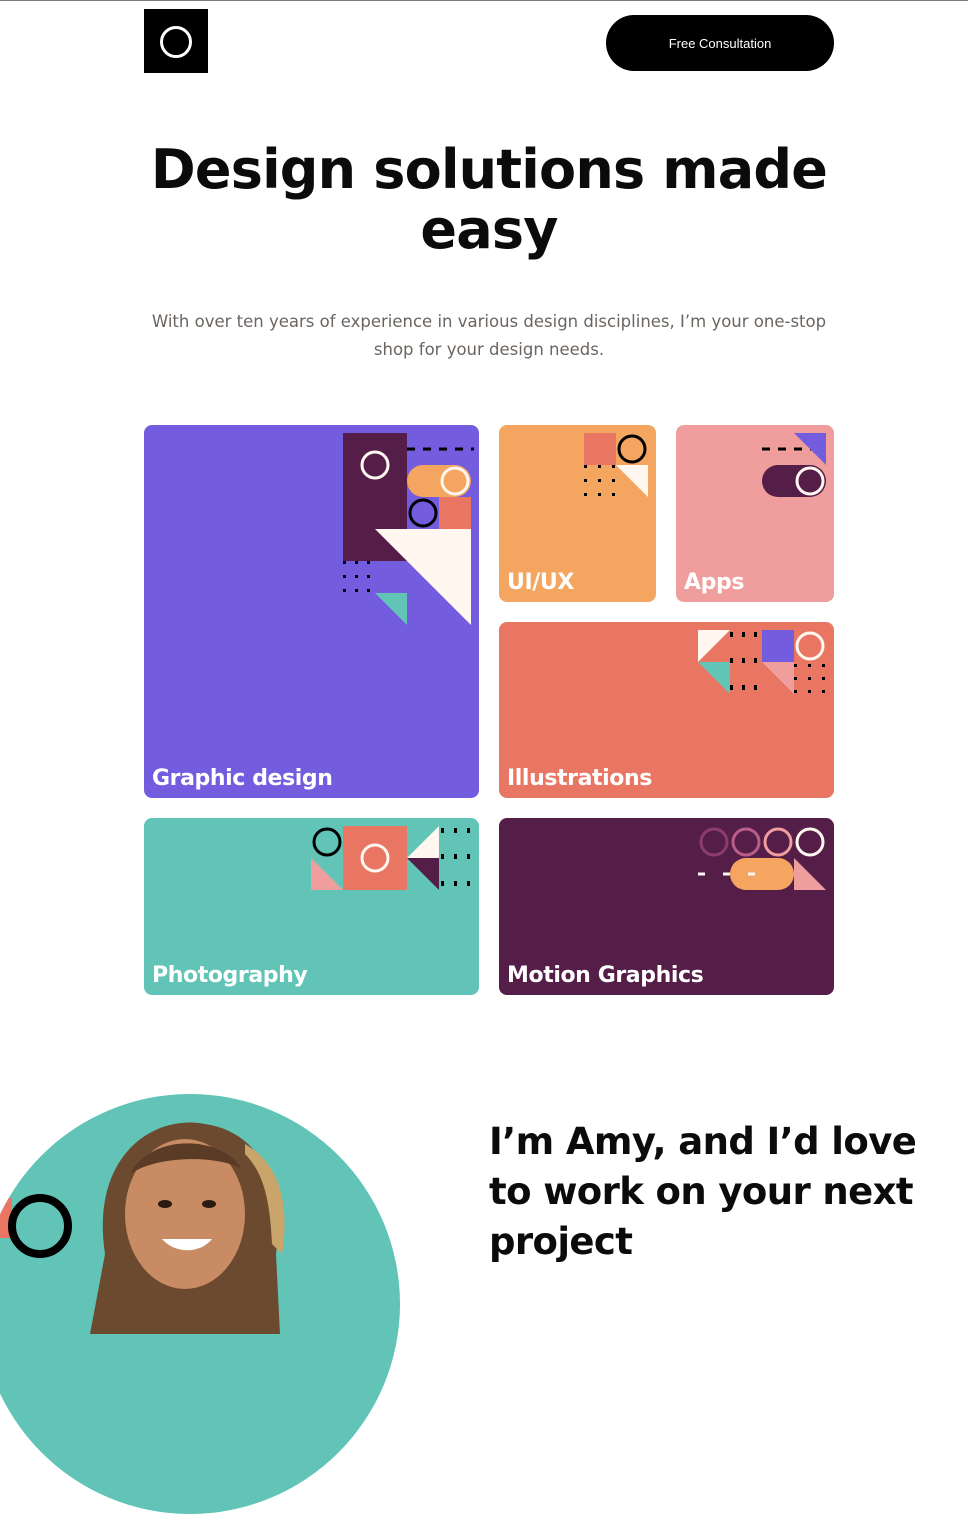 Image resolution: width=968 pixels, height=1514 pixels. What do you see at coordinates (311, 906) in the screenshot?
I see `service-card-photography: Photography` at bounding box center [311, 906].